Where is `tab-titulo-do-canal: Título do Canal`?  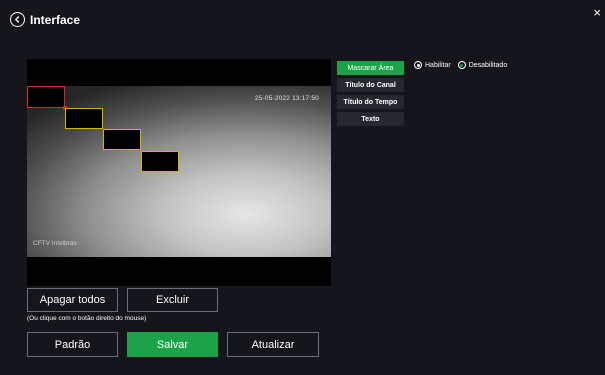 tab-titulo-do-canal: Título do Canal is located at coordinates (370, 85).